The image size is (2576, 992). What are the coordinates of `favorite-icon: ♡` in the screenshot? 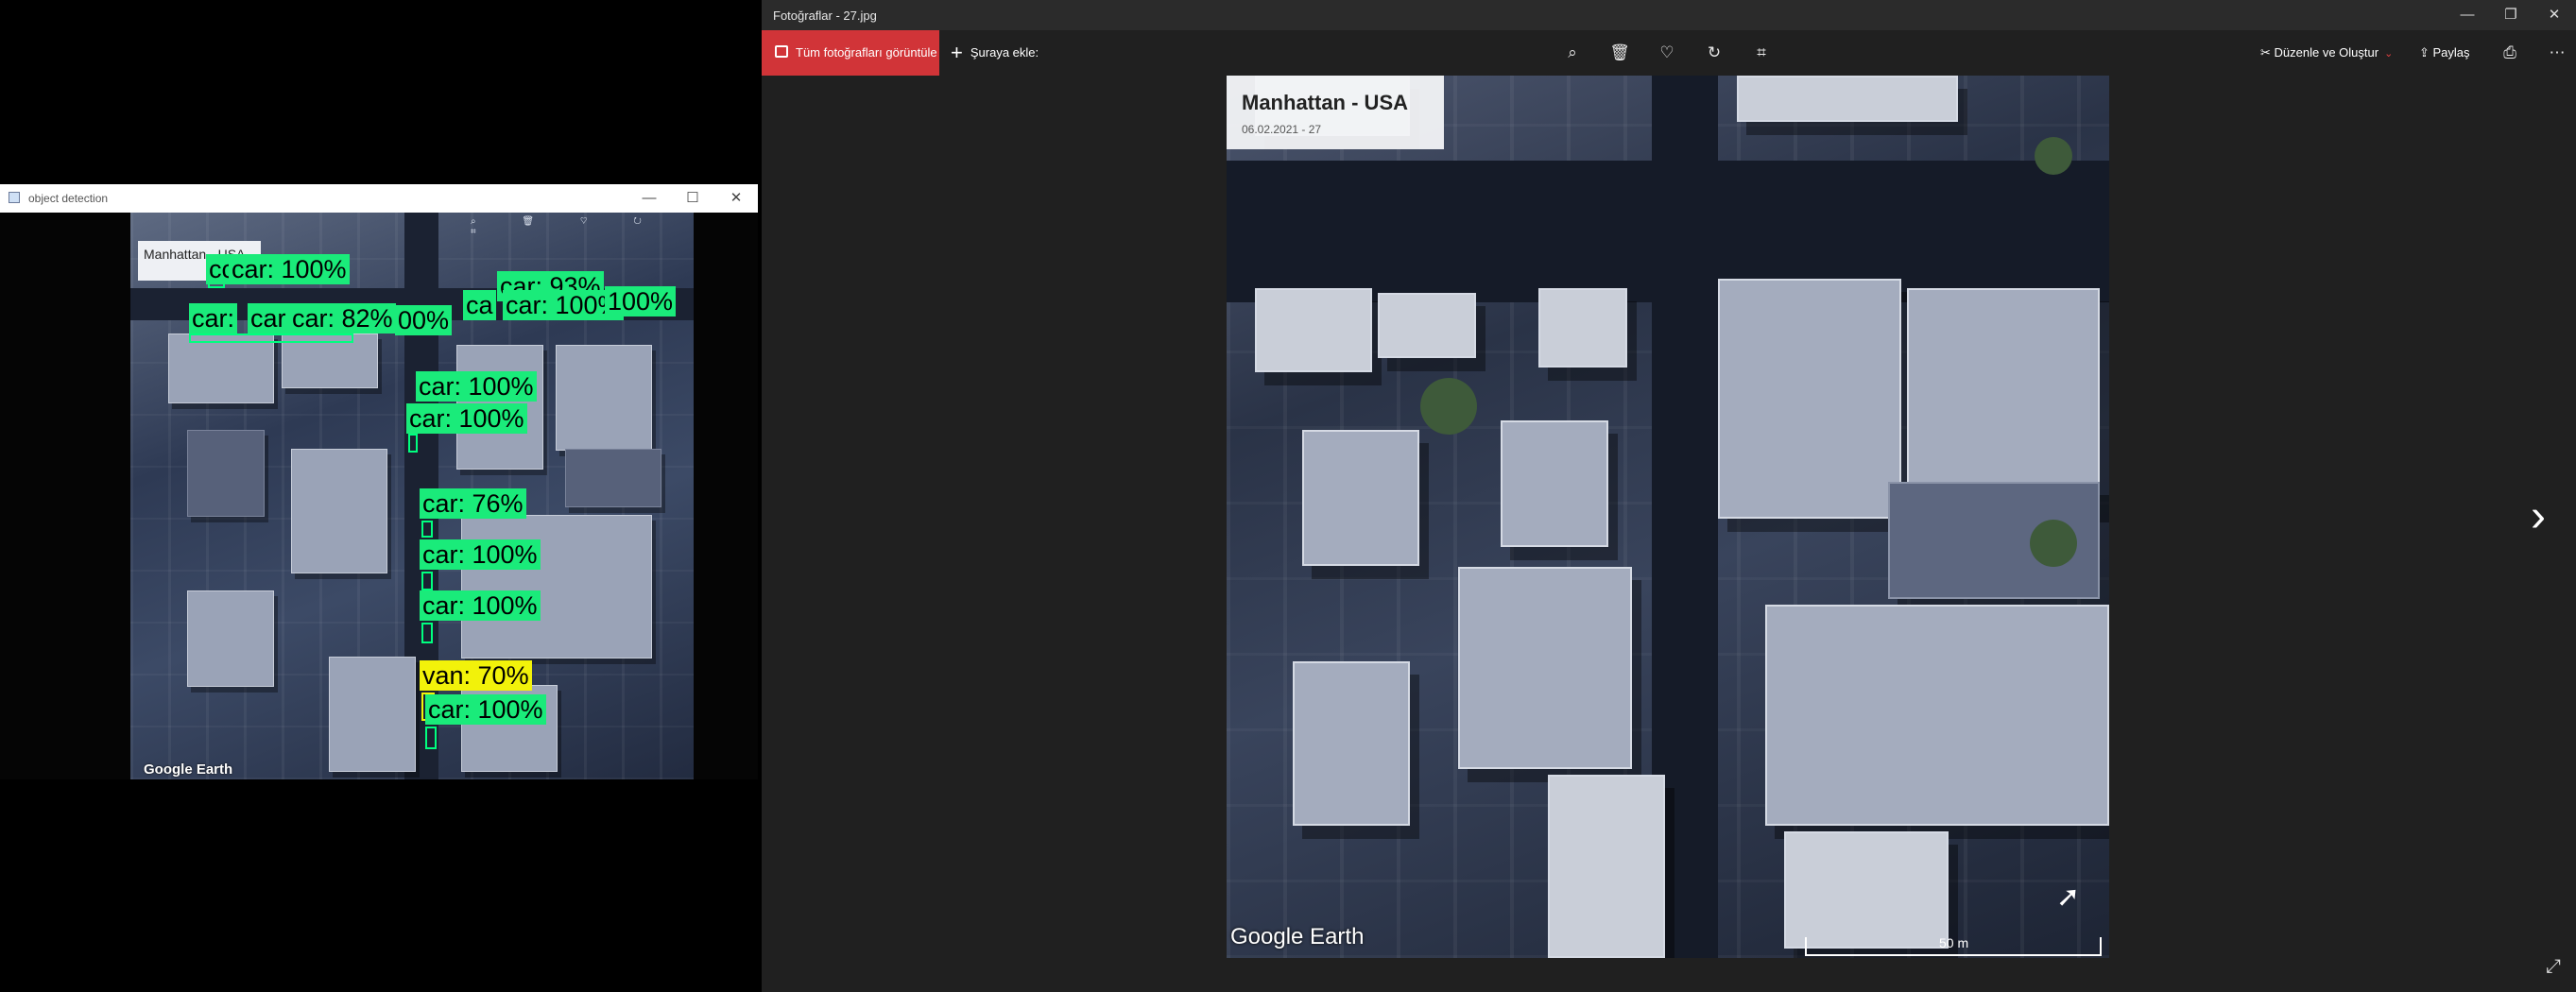 It's located at (1667, 53).